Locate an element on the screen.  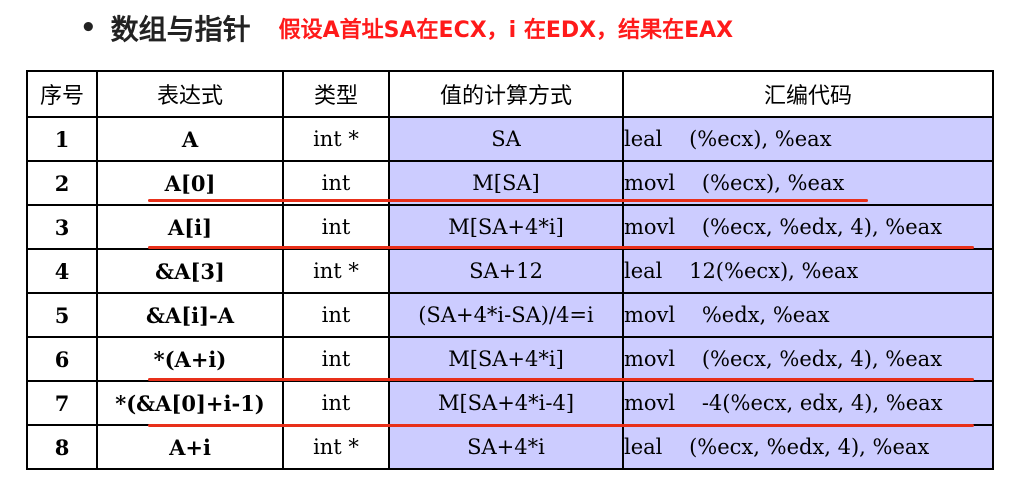
row-value: (SA+4*i-SA)/4=i is located at coordinates (506, 315).